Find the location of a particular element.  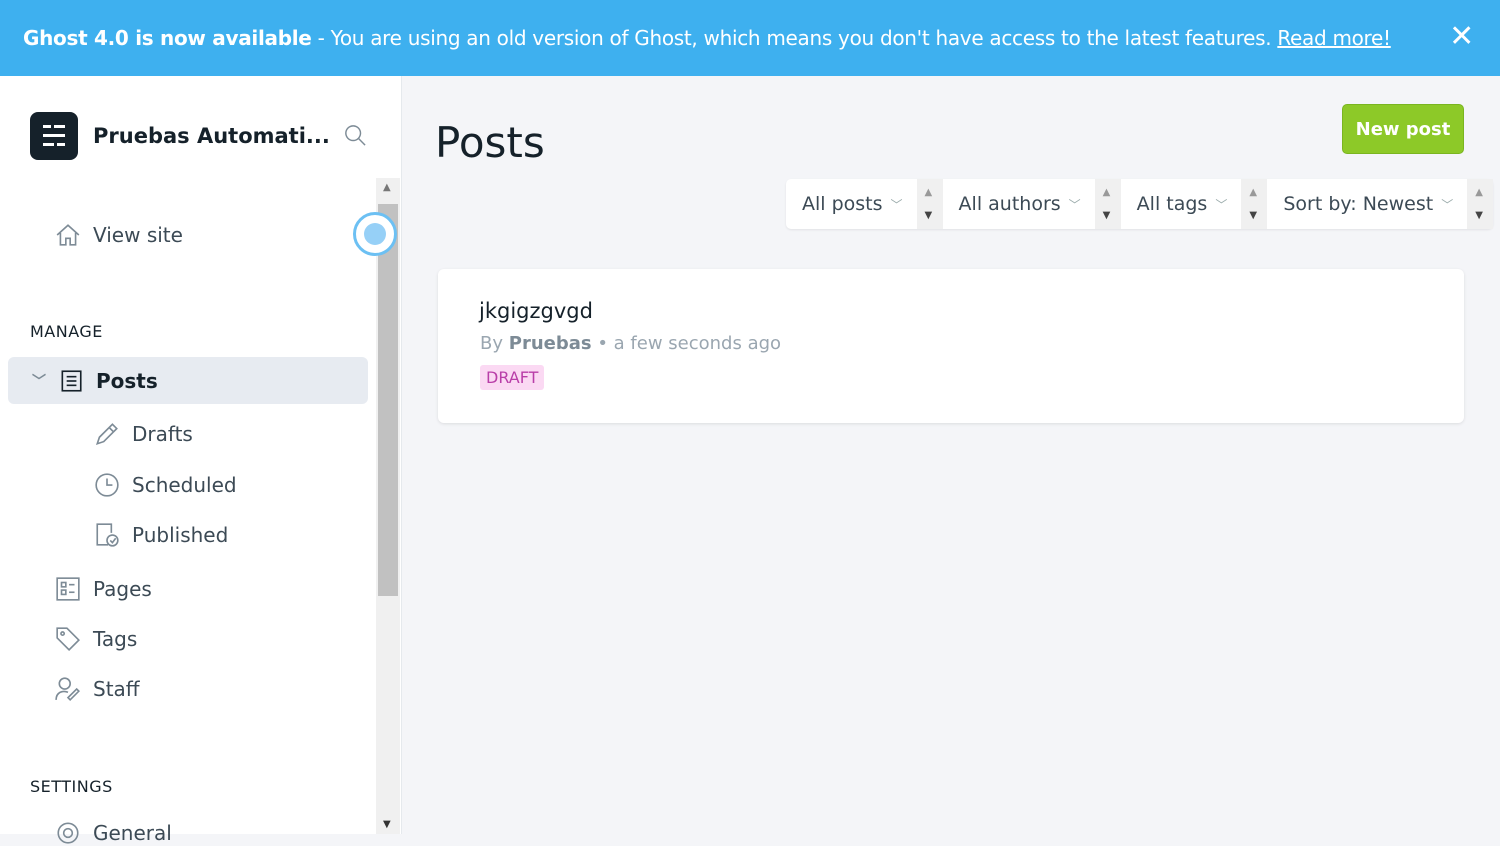

posts-icon is located at coordinates (71, 381).